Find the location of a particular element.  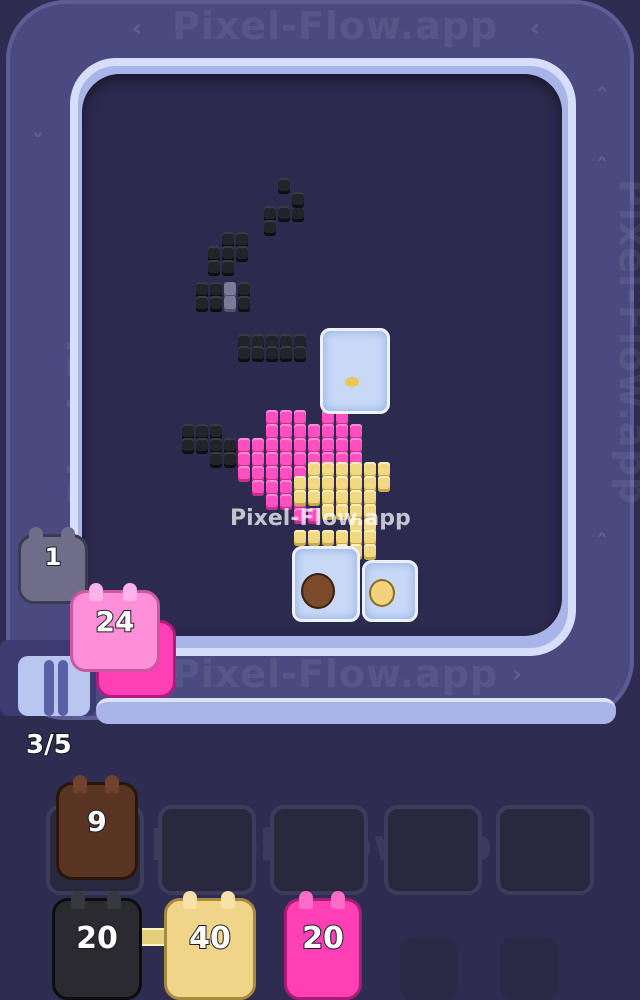

watermark-right: Pixel-Flow.app is located at coordinates (625, 342).